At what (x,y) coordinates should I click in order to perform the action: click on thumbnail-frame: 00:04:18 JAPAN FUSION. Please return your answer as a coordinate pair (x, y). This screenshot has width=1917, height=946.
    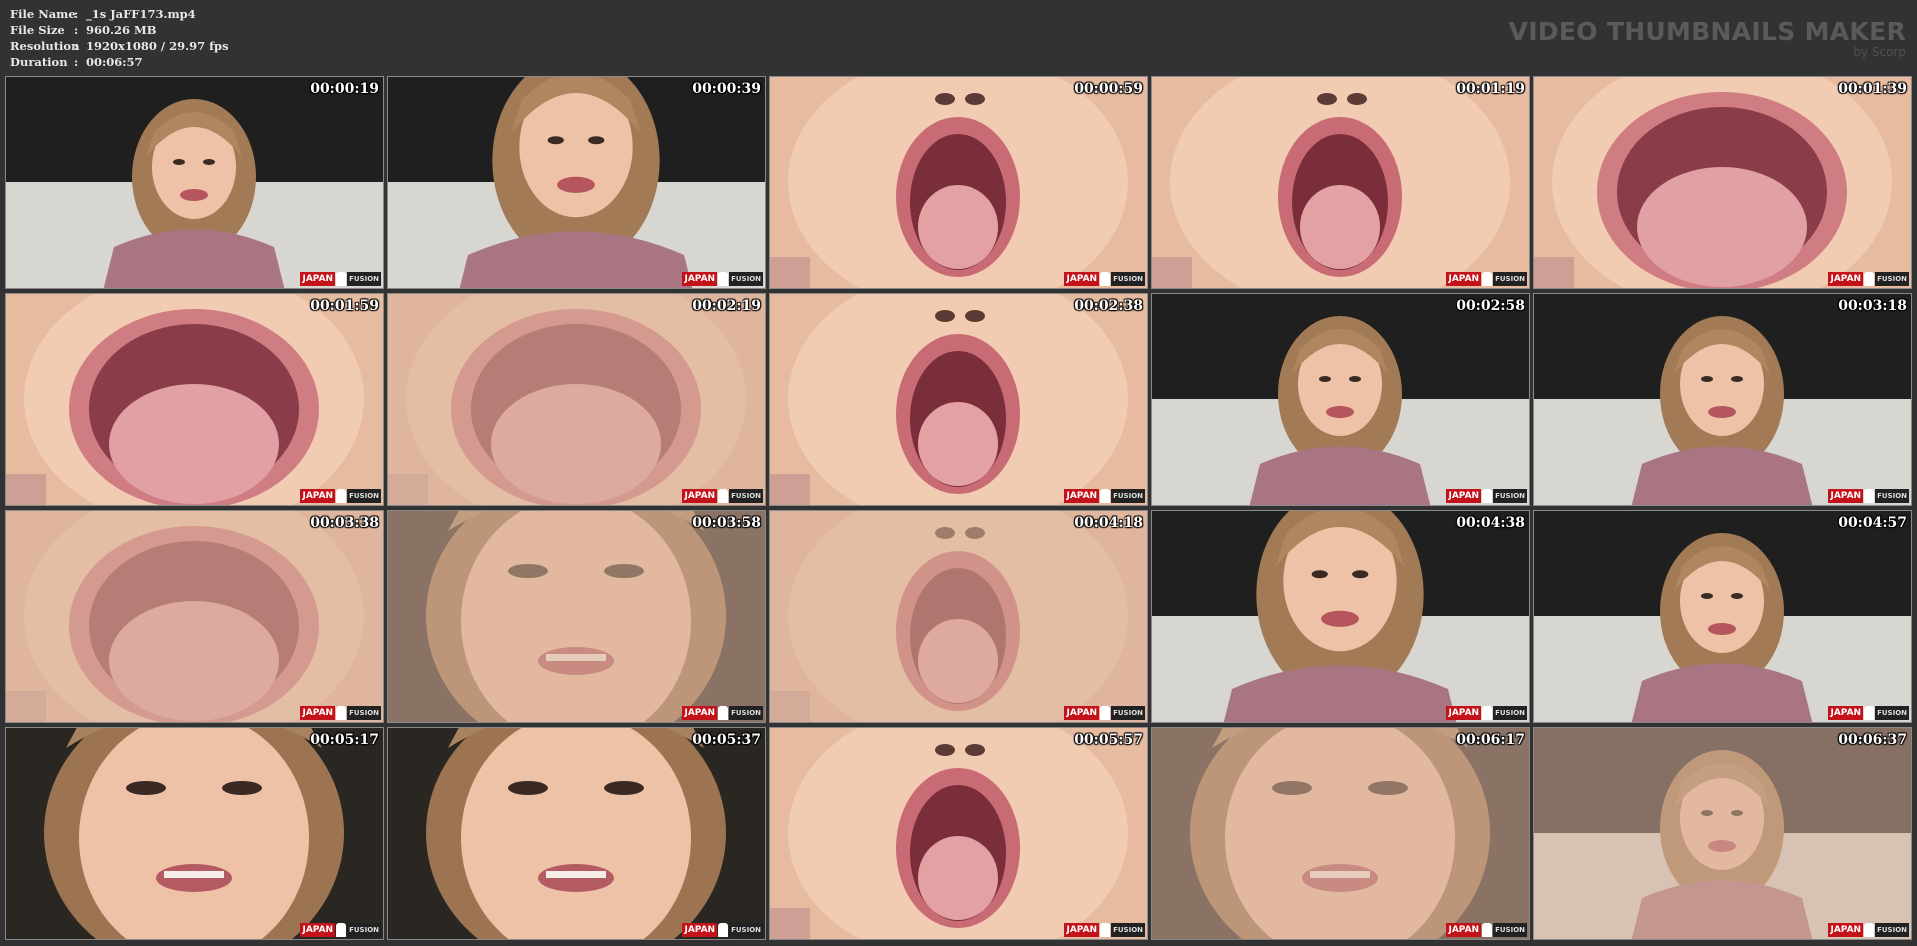
    Looking at the image, I should click on (958, 616).